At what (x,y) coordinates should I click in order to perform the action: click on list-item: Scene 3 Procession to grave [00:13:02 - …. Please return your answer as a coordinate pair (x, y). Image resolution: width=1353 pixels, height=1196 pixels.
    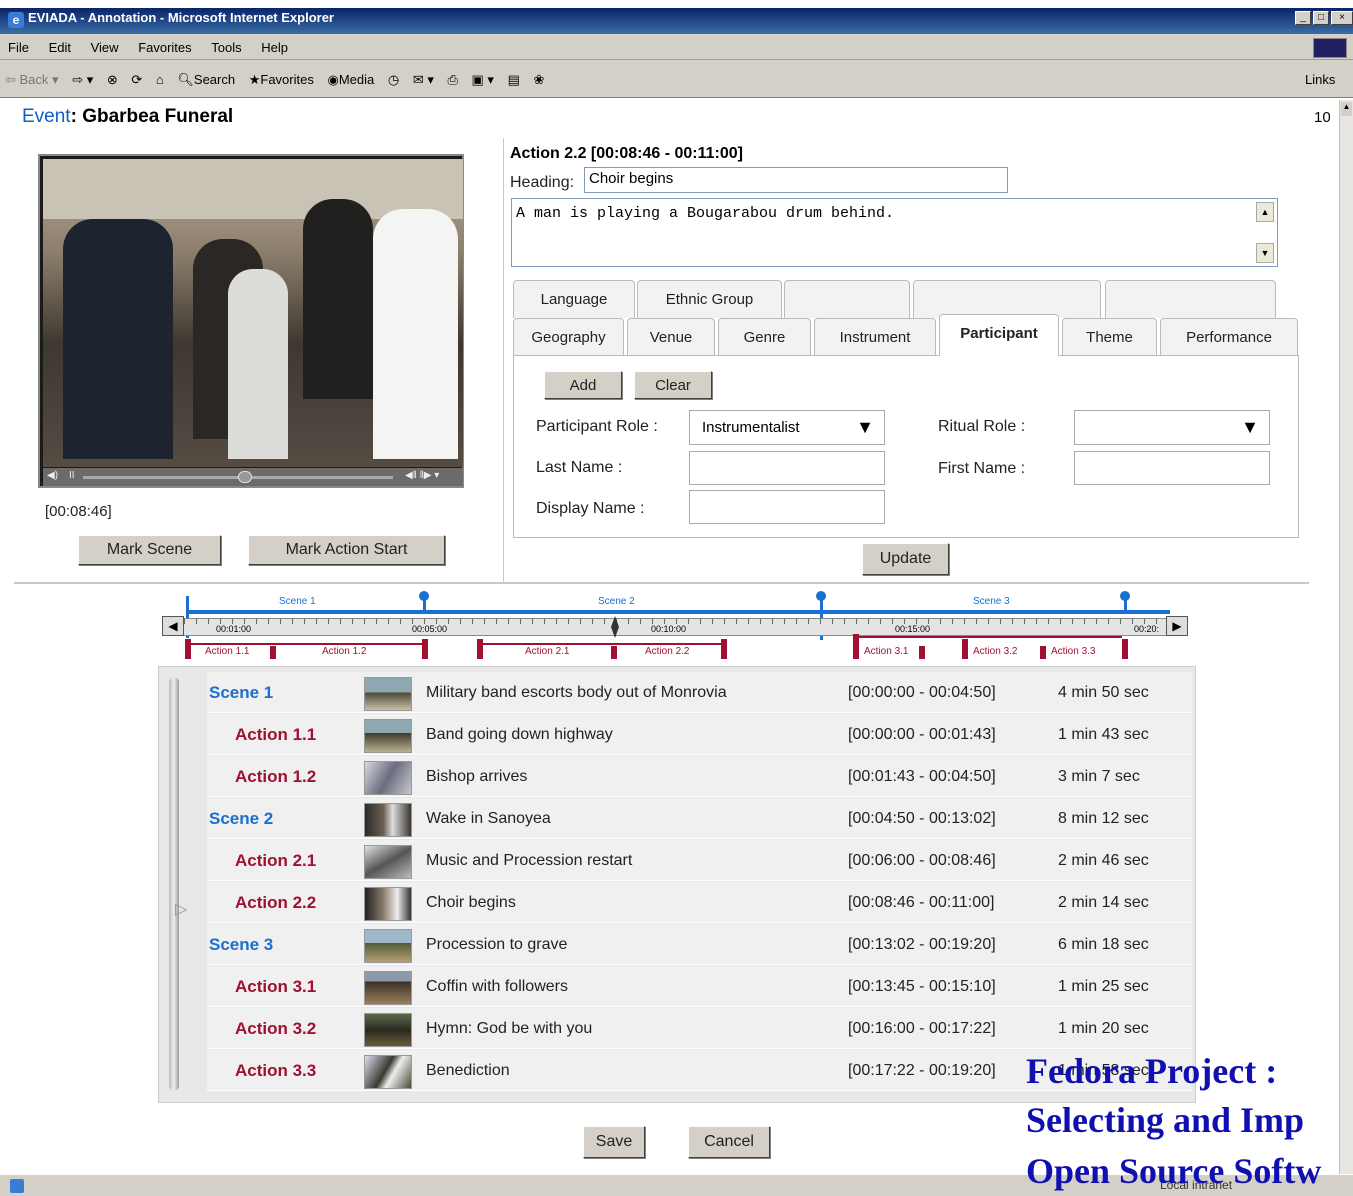
    Looking at the image, I should click on (699, 944).